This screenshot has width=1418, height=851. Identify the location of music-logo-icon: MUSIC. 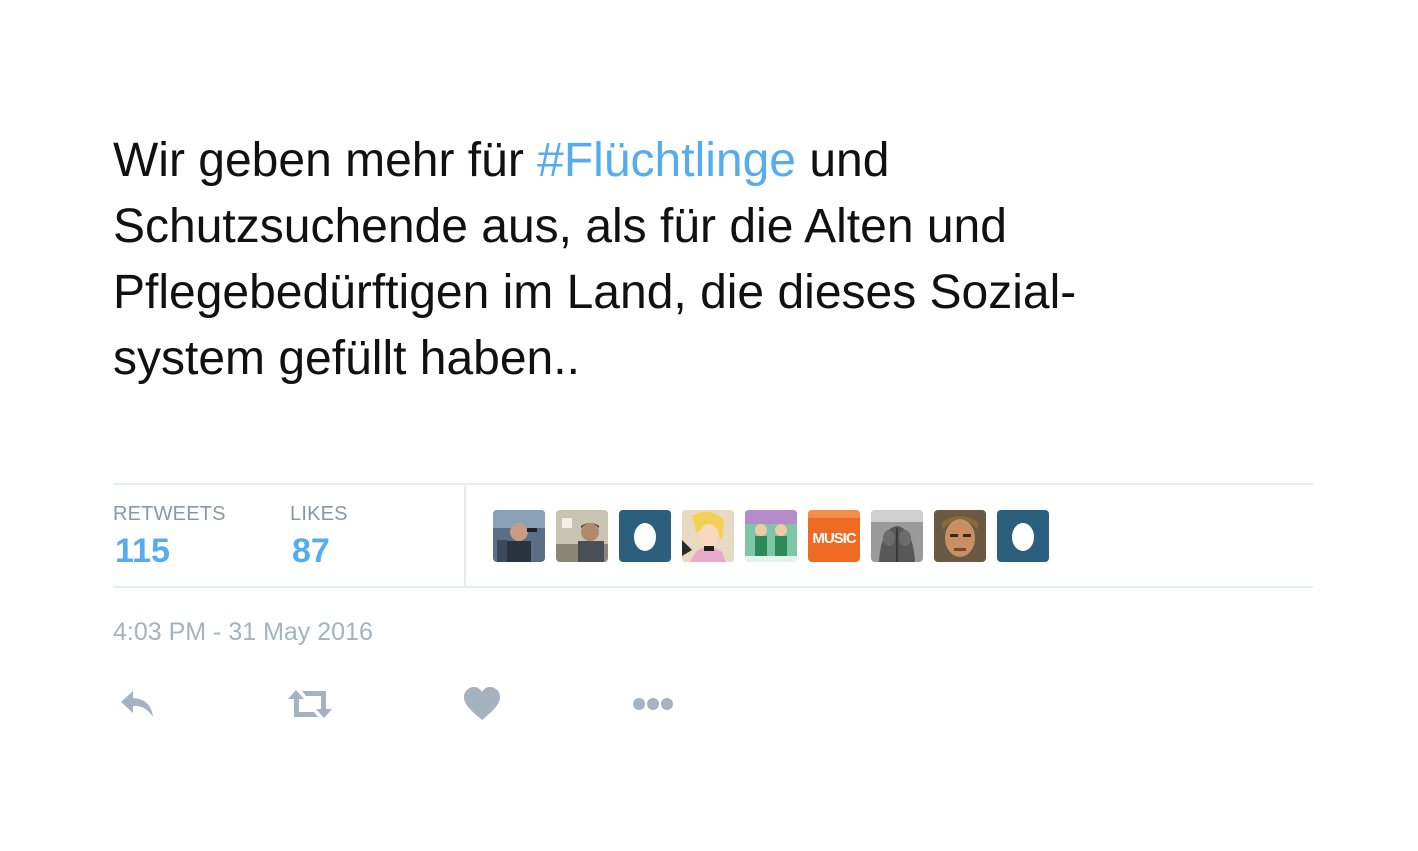
(834, 536).